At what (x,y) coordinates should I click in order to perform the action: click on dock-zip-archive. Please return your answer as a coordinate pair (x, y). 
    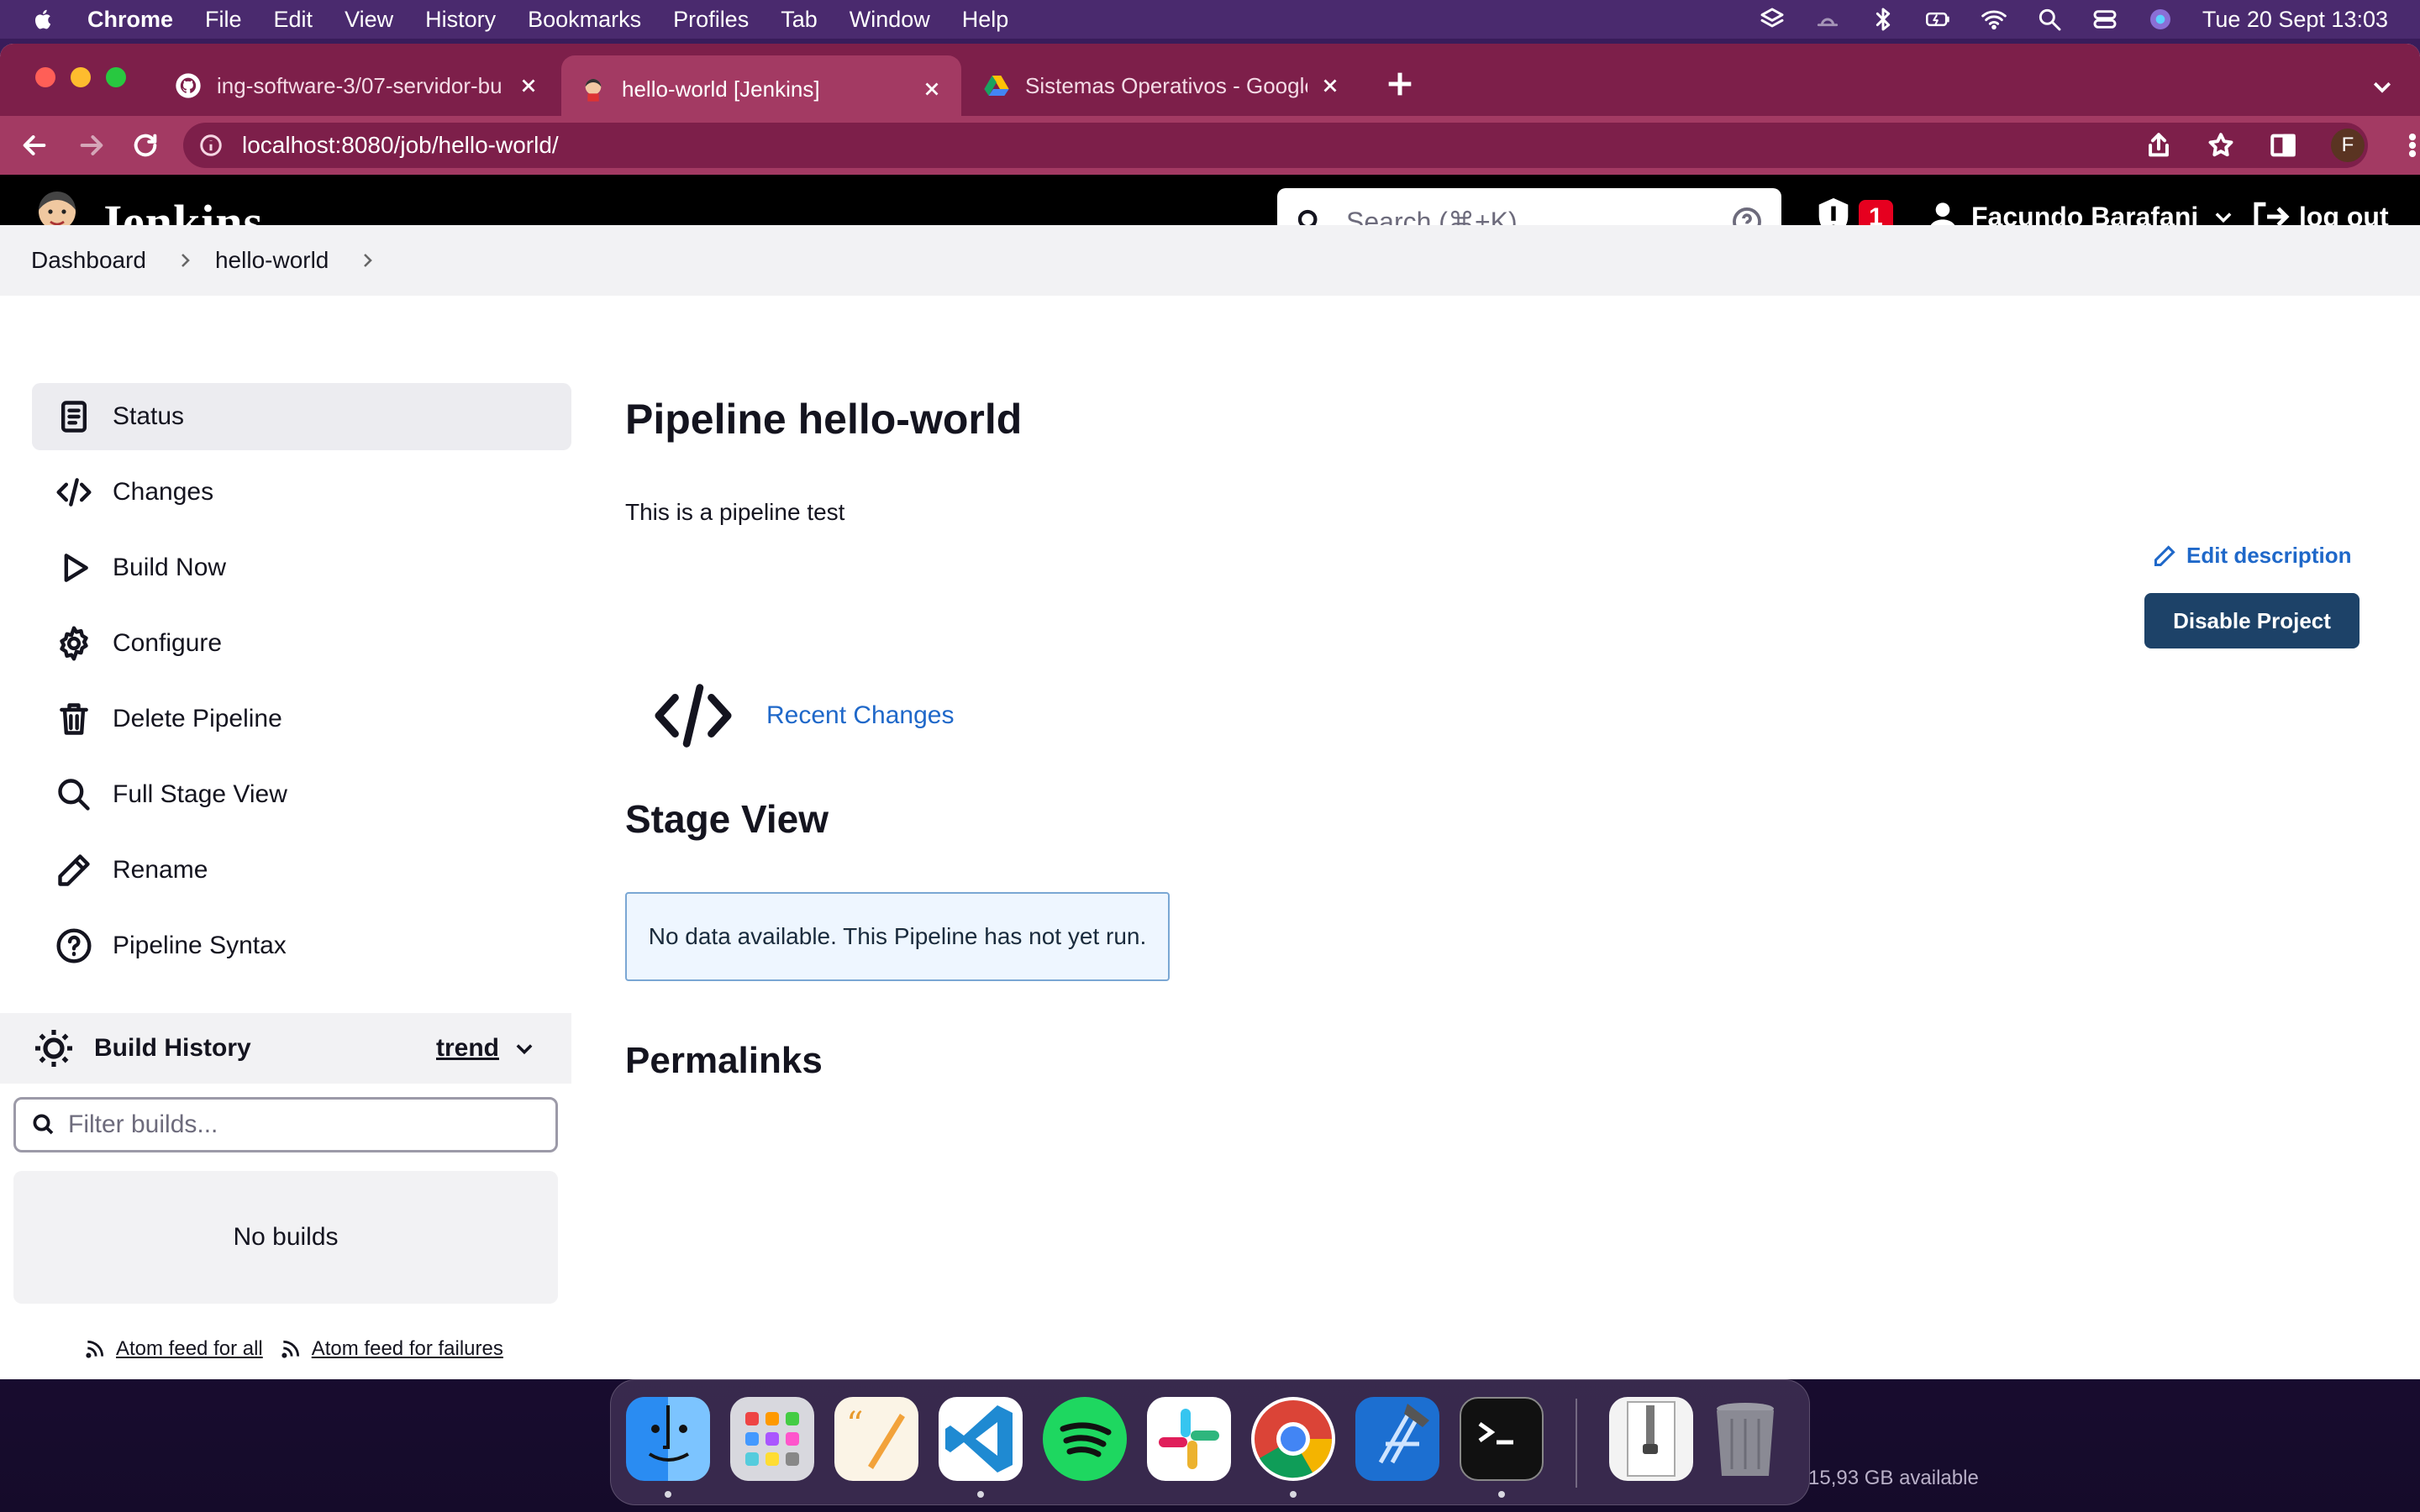
    Looking at the image, I should click on (1651, 1439).